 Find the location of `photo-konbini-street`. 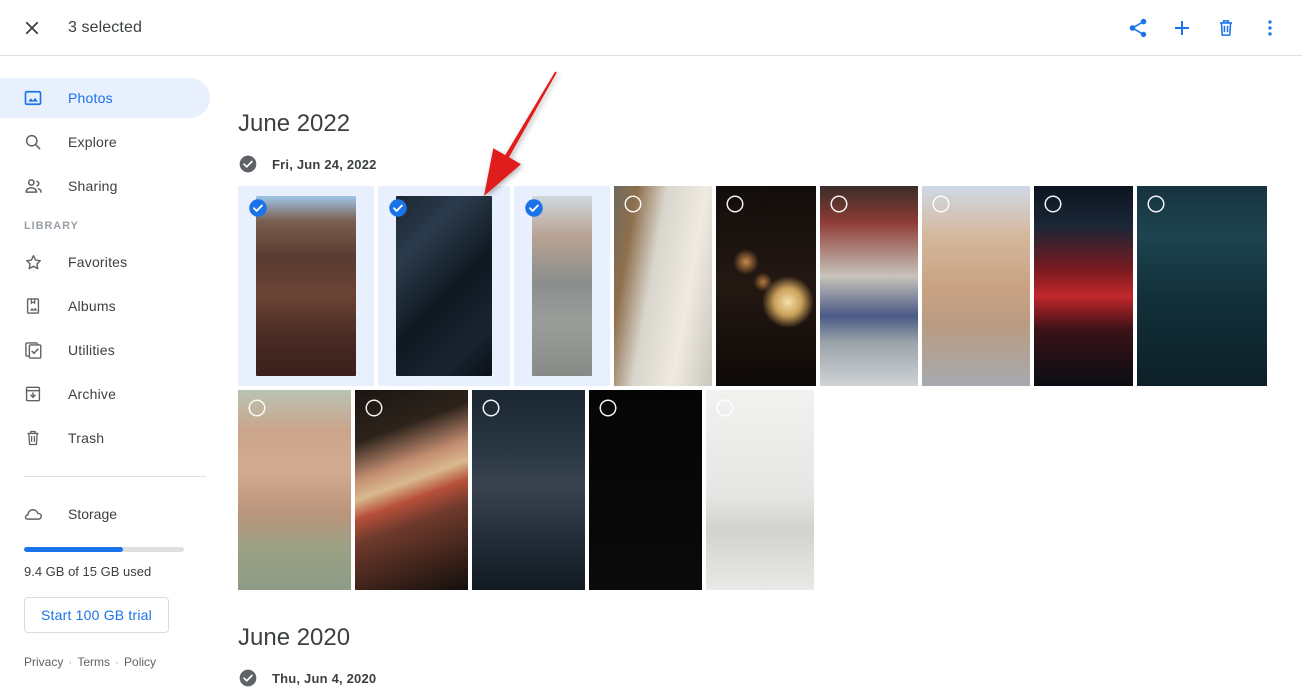

photo-konbini-street is located at coordinates (976, 286).